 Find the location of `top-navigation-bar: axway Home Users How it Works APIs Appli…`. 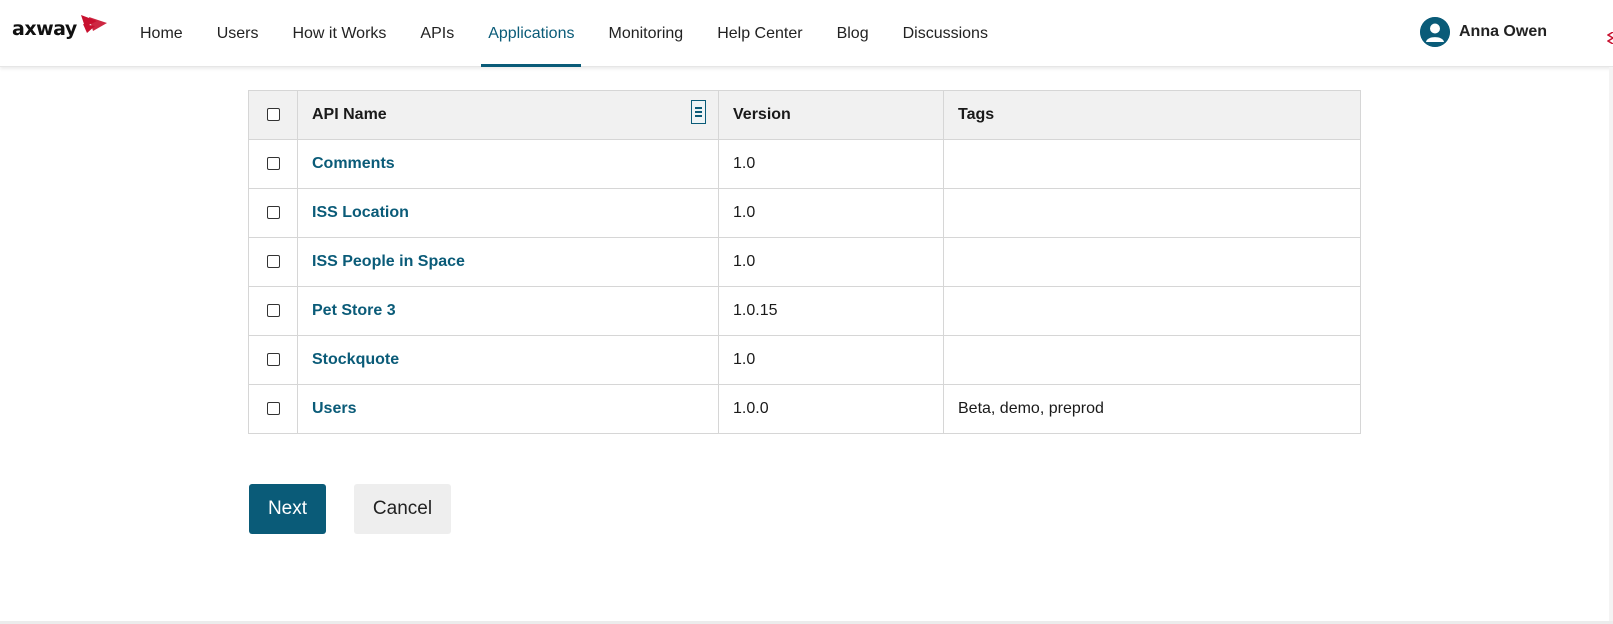

top-navigation-bar: axway Home Users How it Works APIs Appli… is located at coordinates (806, 33).